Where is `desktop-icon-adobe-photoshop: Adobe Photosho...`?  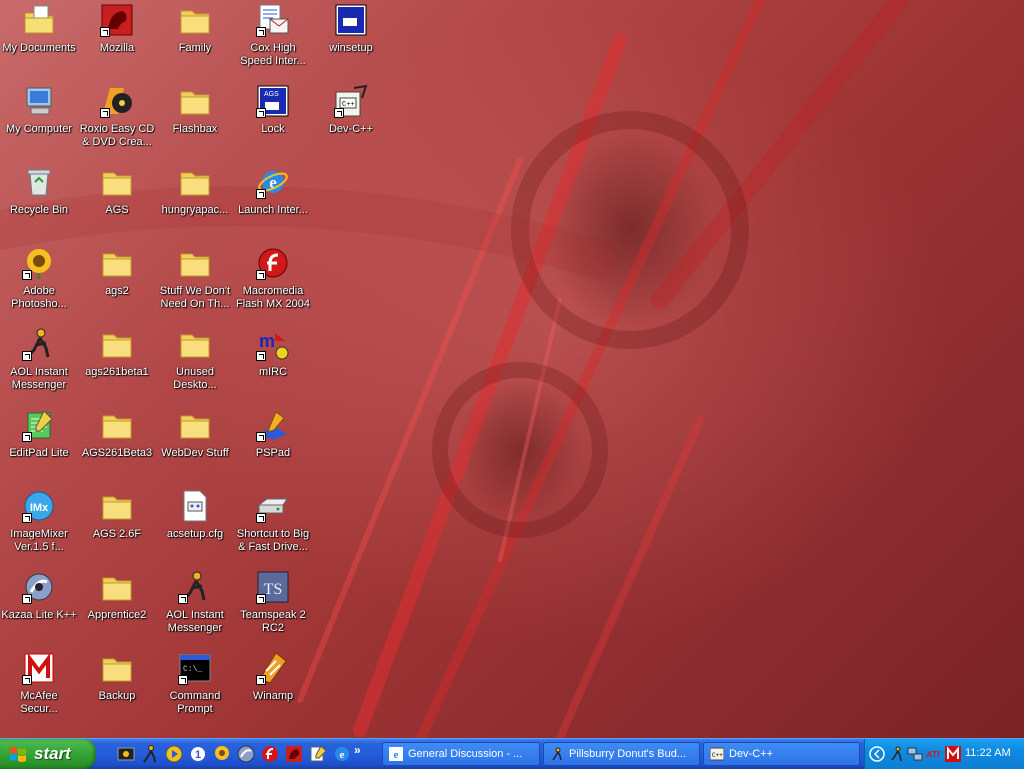 desktop-icon-adobe-photoshop: Adobe Photosho... is located at coordinates (39, 282).